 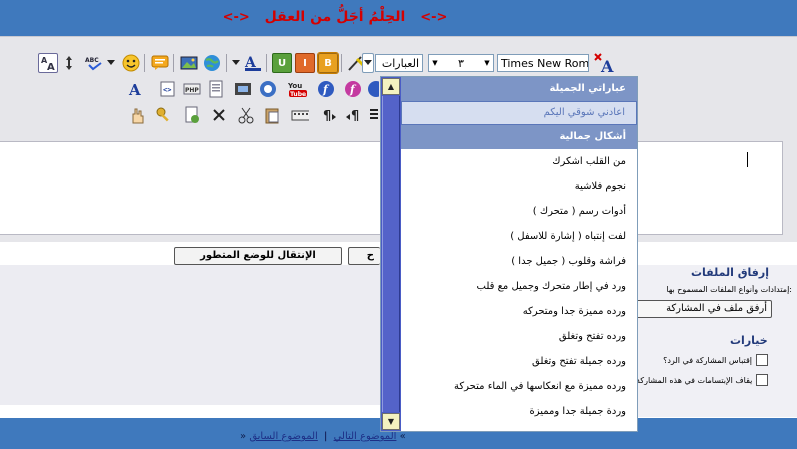 I want to click on code-icon: <>, so click(x=168, y=89).